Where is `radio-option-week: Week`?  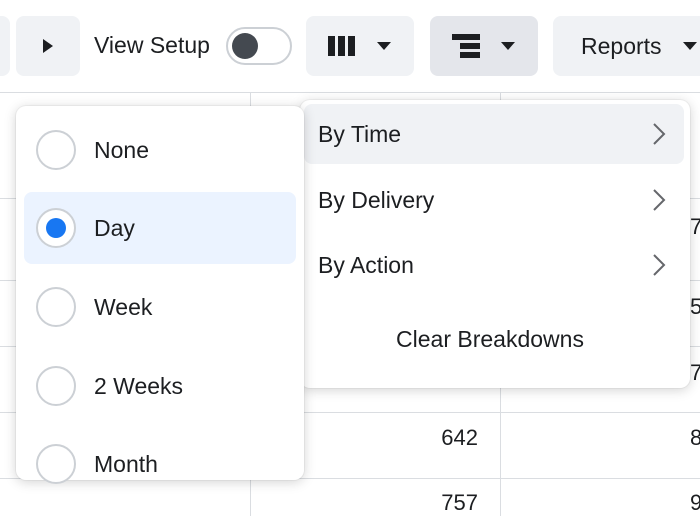 radio-option-week: Week is located at coordinates (160, 307).